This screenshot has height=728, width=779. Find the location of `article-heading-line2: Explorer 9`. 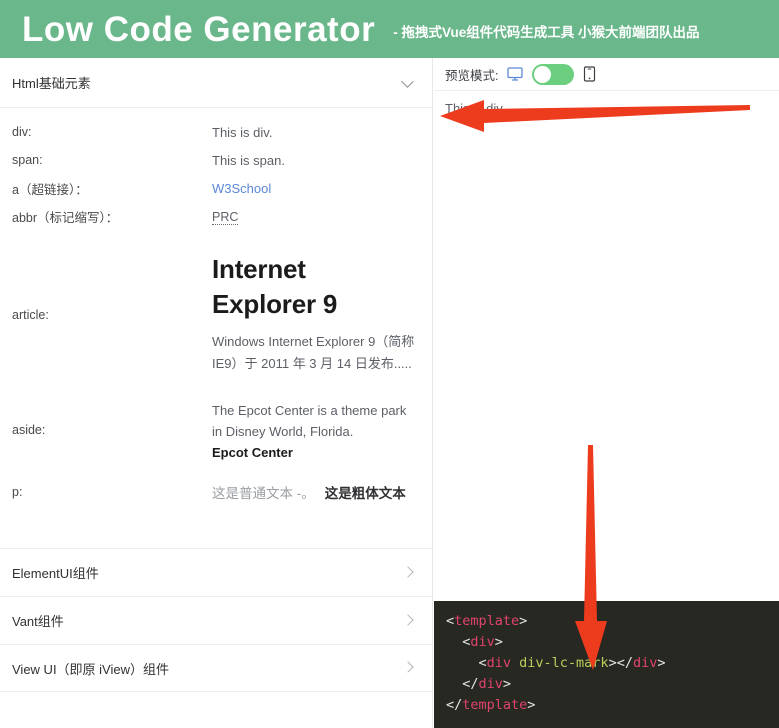

article-heading-line2: Explorer 9 is located at coordinates (275, 304).